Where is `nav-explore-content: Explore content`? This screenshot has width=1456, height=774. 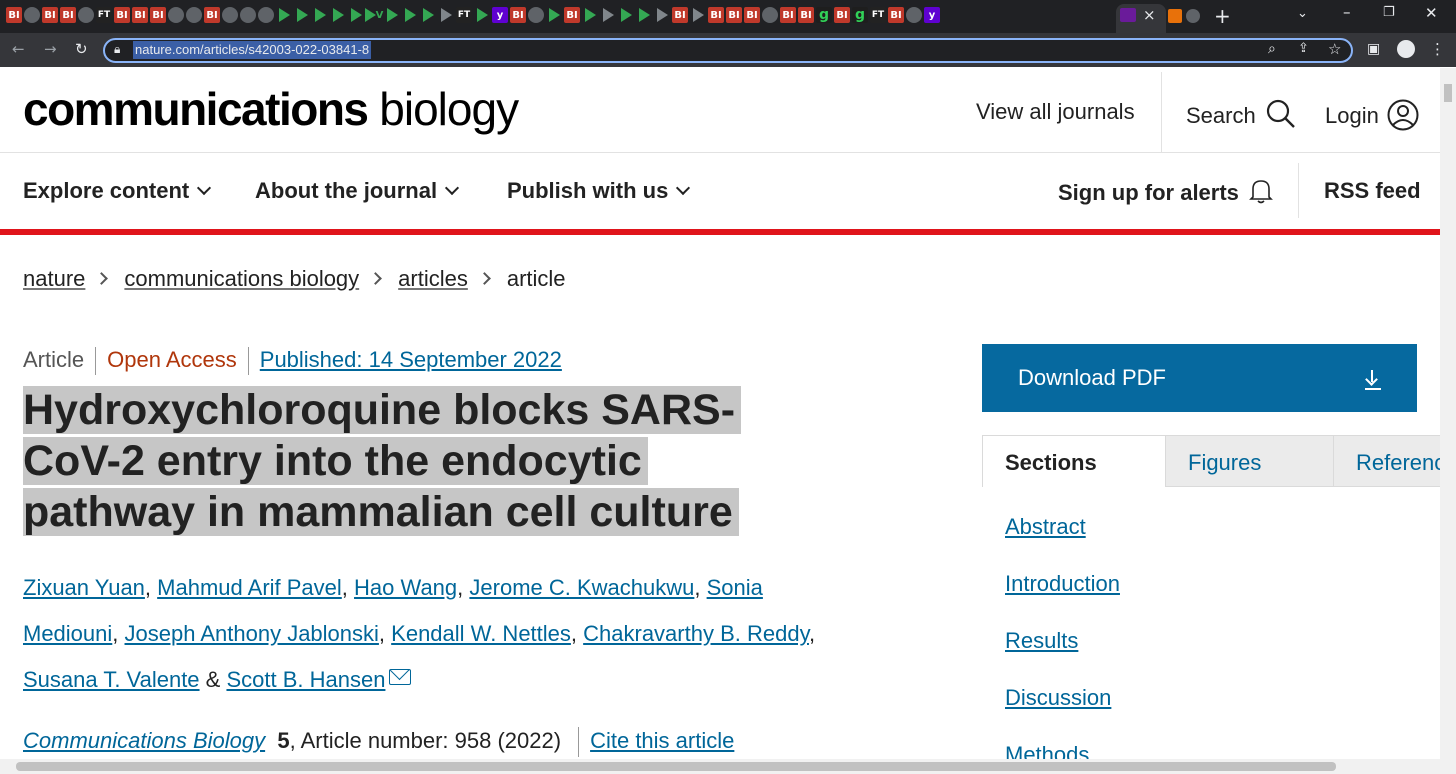
nav-explore-content: Explore content is located at coordinates (117, 191).